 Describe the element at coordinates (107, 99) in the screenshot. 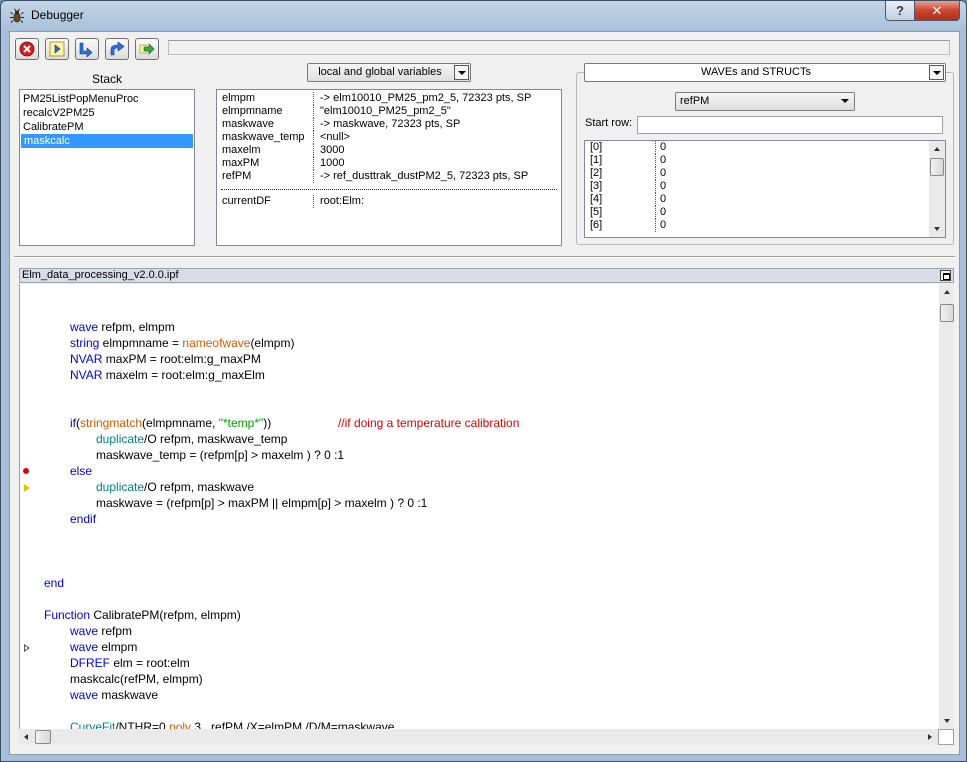

I see `stack-item: PM25ListPopMenuProc` at that location.